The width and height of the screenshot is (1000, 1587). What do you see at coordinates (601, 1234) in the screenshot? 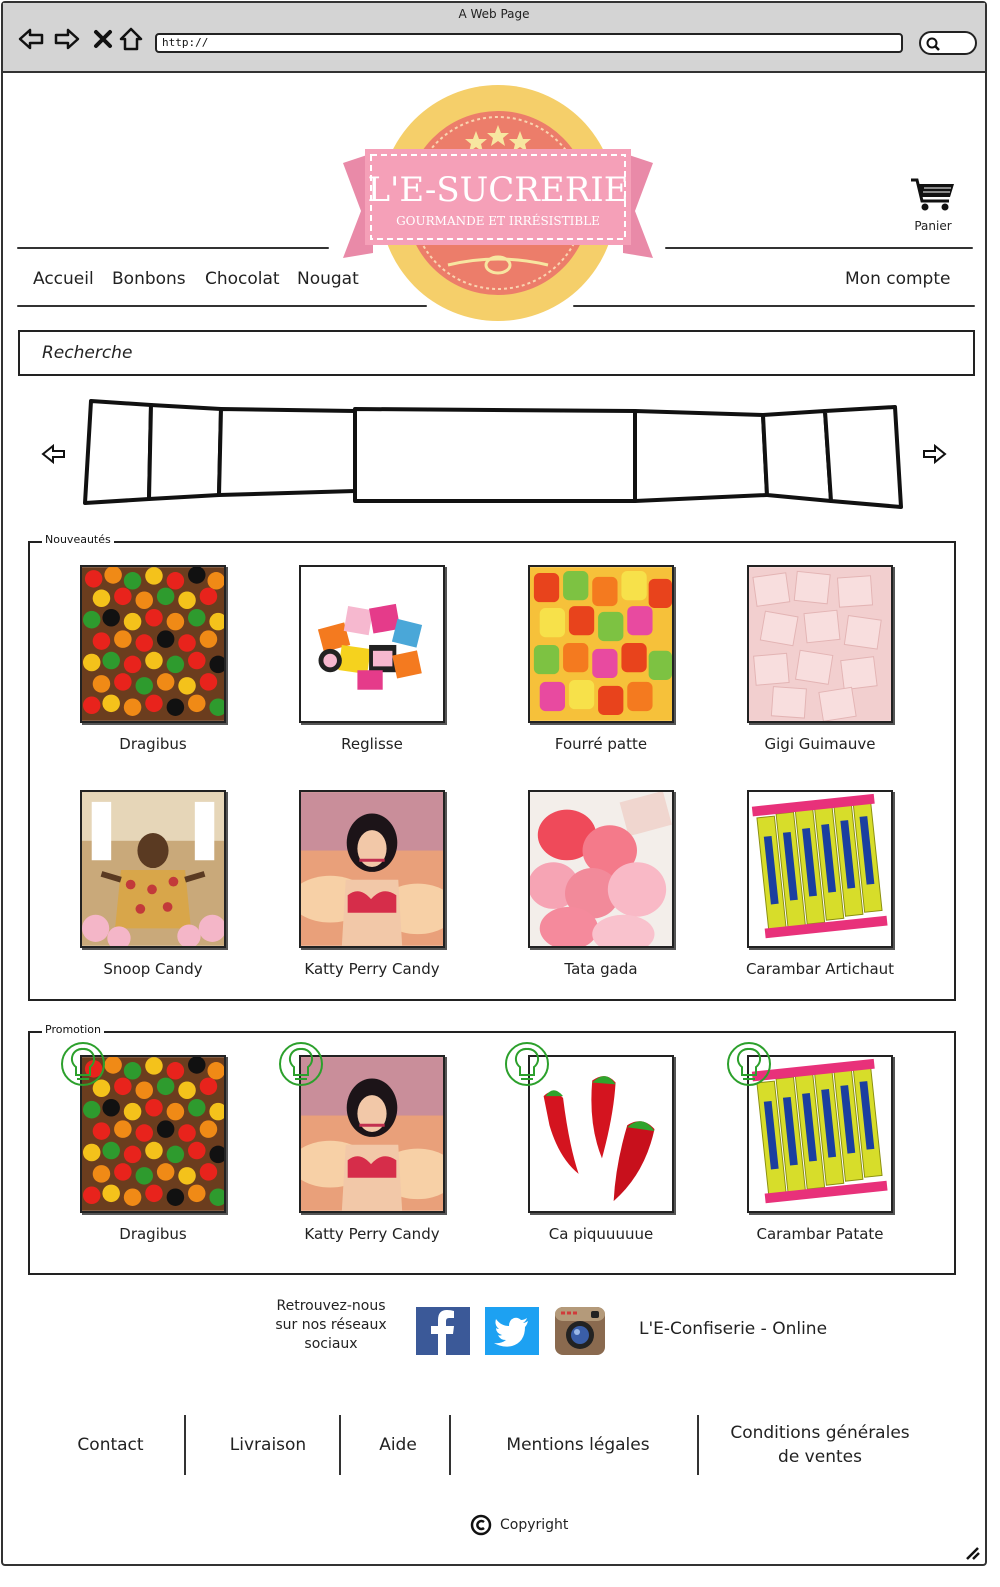
I see `product-name: Ca piquuuuue` at bounding box center [601, 1234].